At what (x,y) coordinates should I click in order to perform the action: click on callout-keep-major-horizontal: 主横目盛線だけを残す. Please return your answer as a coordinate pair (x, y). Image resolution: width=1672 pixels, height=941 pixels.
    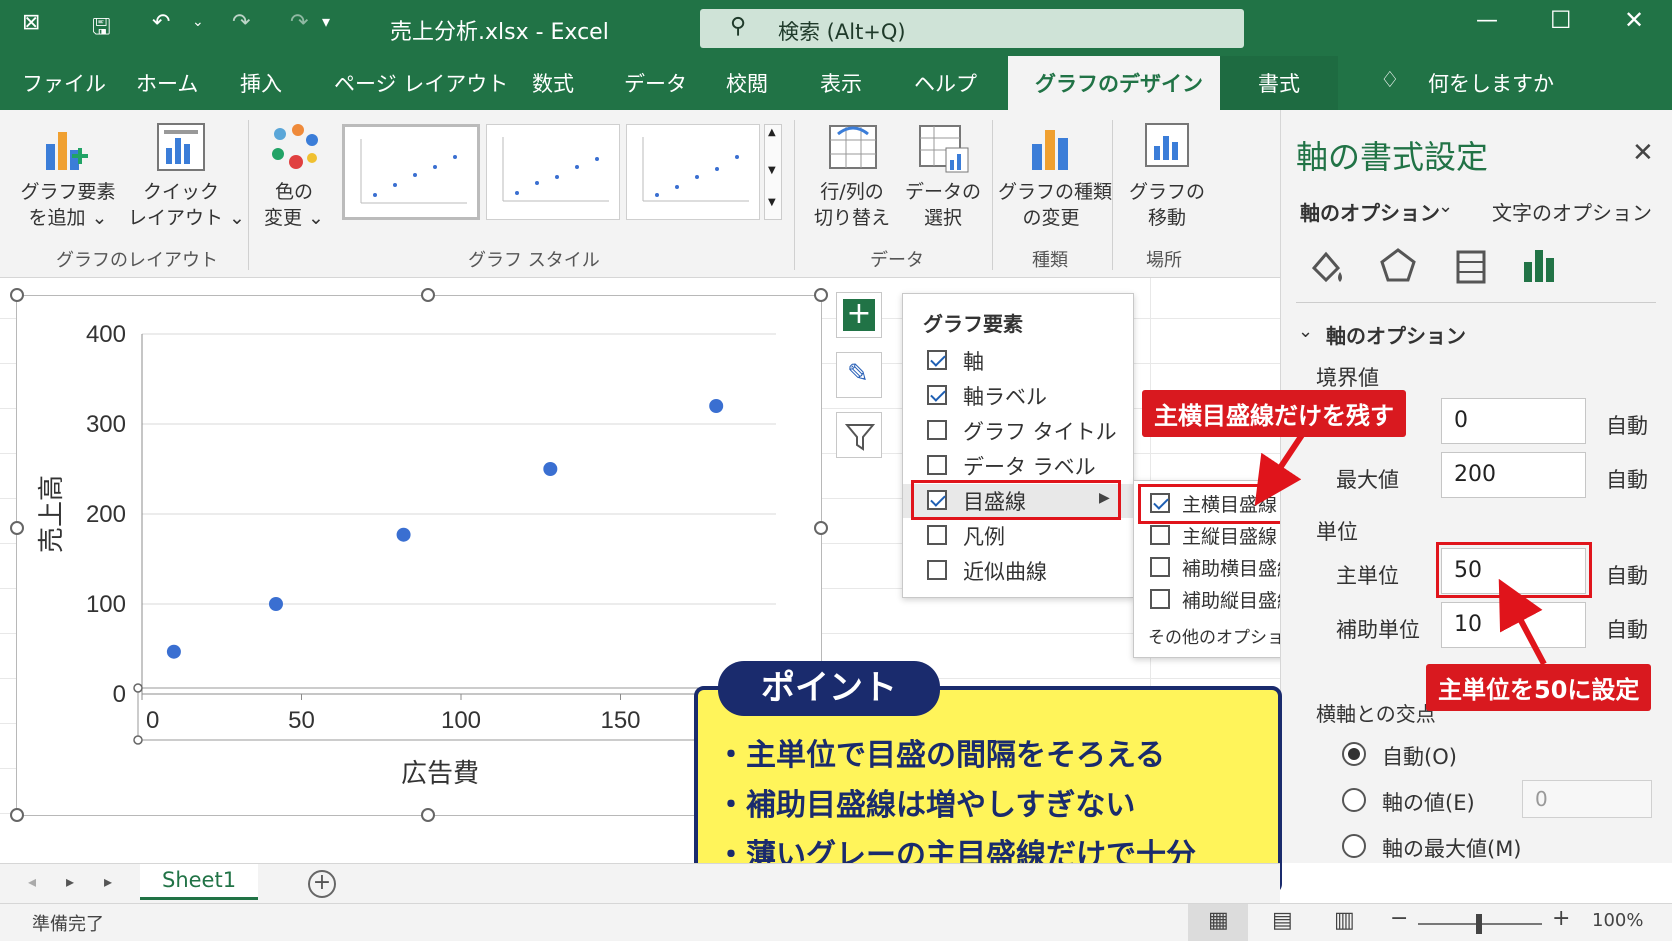
    Looking at the image, I should click on (1274, 413).